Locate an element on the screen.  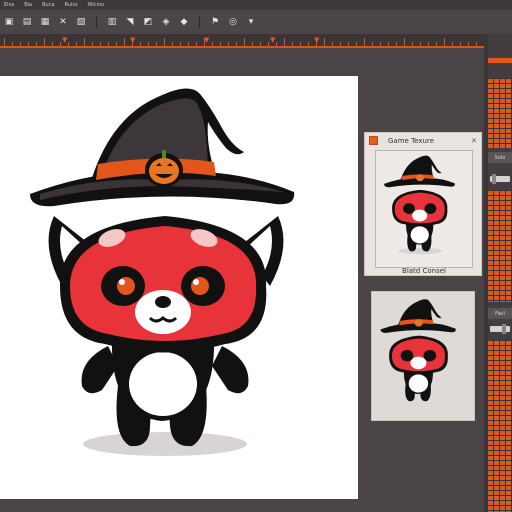
panel-title: Game Texure is located at coordinates (411, 140).